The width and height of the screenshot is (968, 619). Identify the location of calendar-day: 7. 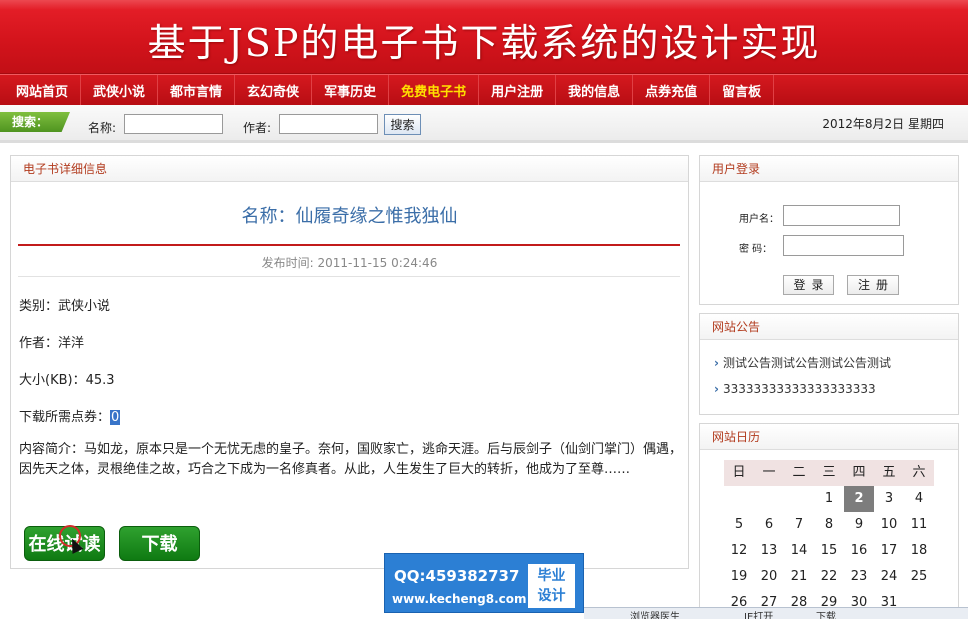
(799, 525).